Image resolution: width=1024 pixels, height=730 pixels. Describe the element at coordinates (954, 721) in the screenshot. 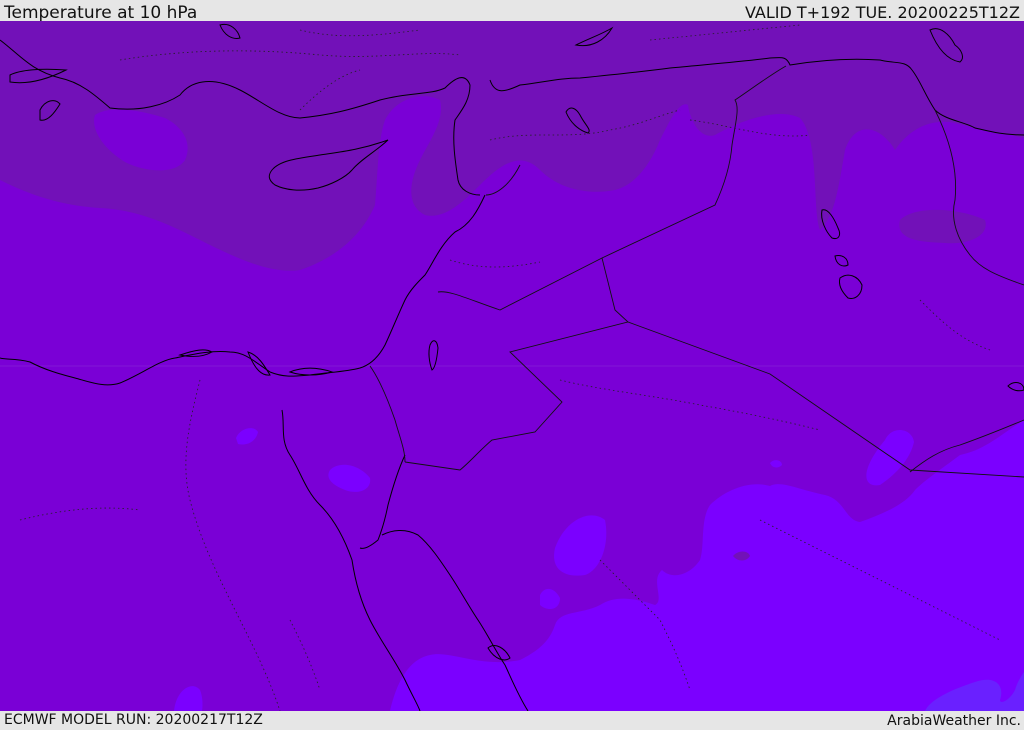

I see `credit-label: ArabiaWeather Inc.` at that location.